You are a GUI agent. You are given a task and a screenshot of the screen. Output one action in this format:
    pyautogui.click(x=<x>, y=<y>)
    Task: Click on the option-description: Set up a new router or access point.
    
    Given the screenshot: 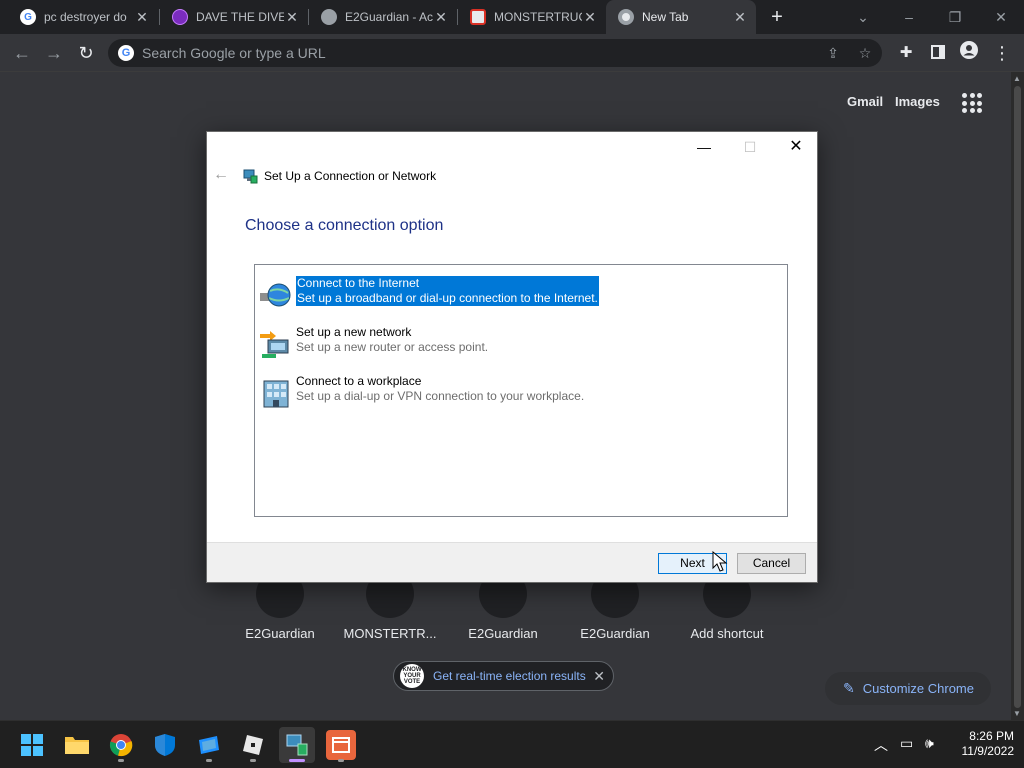 What is the action you would take?
    pyautogui.click(x=392, y=347)
    